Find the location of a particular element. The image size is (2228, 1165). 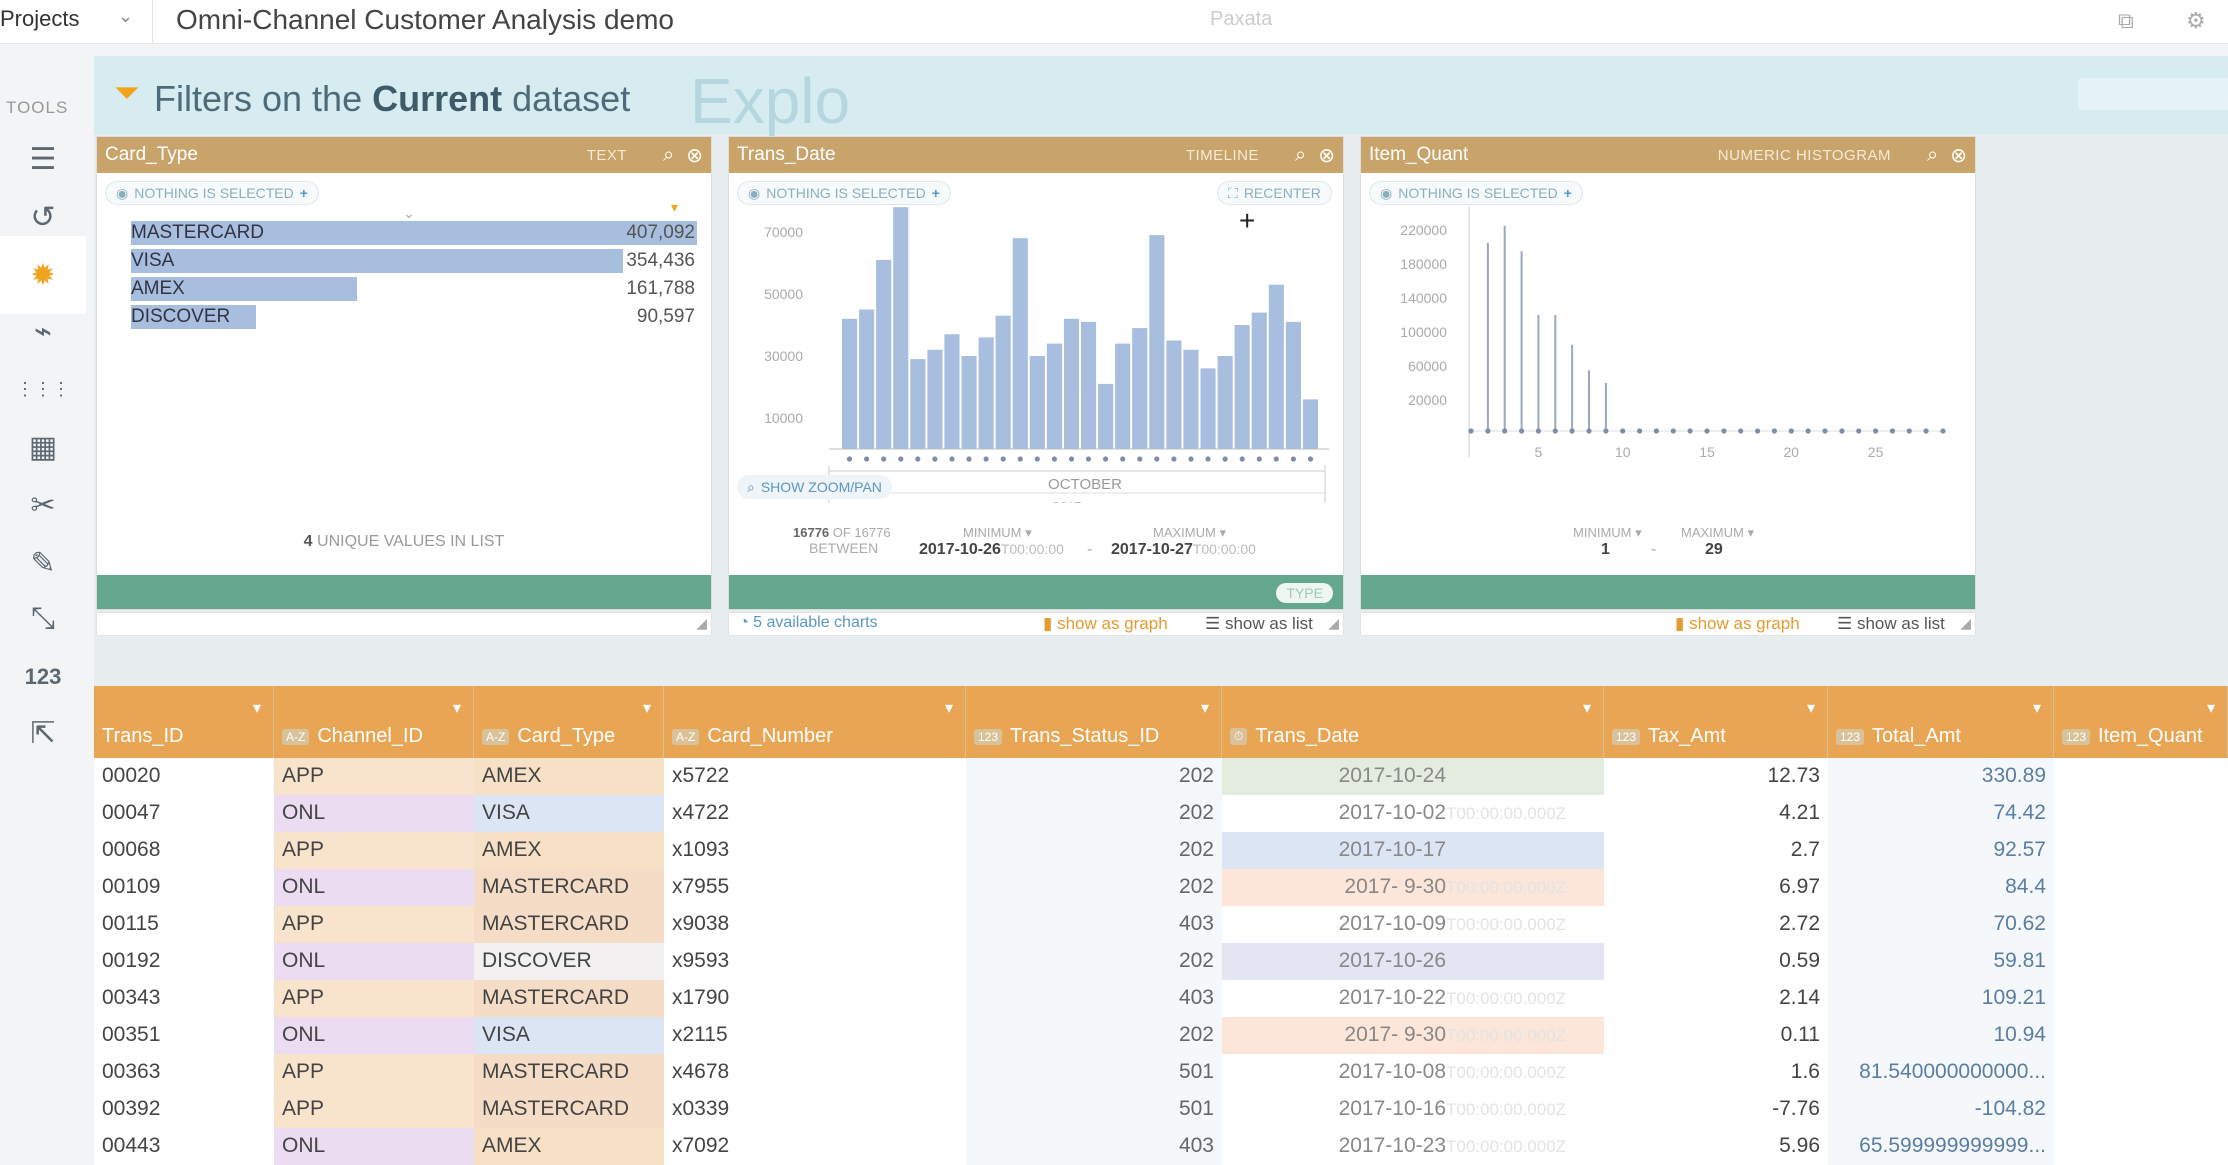

table-cell: 00047 is located at coordinates (184, 813).